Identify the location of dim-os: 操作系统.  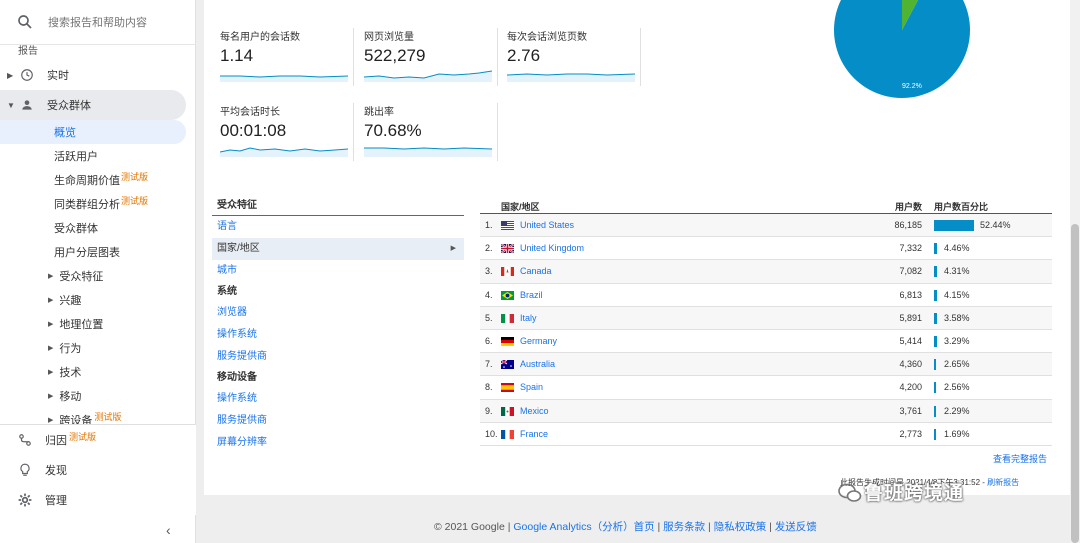
(338, 335).